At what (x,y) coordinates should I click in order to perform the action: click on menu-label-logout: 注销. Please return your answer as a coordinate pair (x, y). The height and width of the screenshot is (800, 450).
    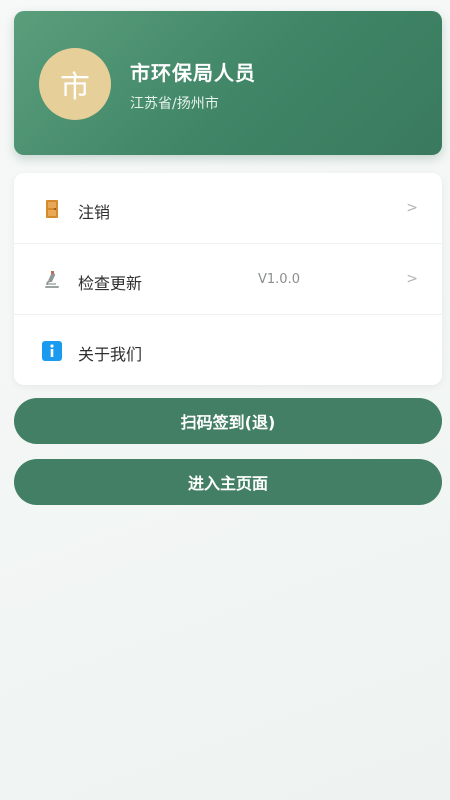
    Looking at the image, I should click on (94, 212).